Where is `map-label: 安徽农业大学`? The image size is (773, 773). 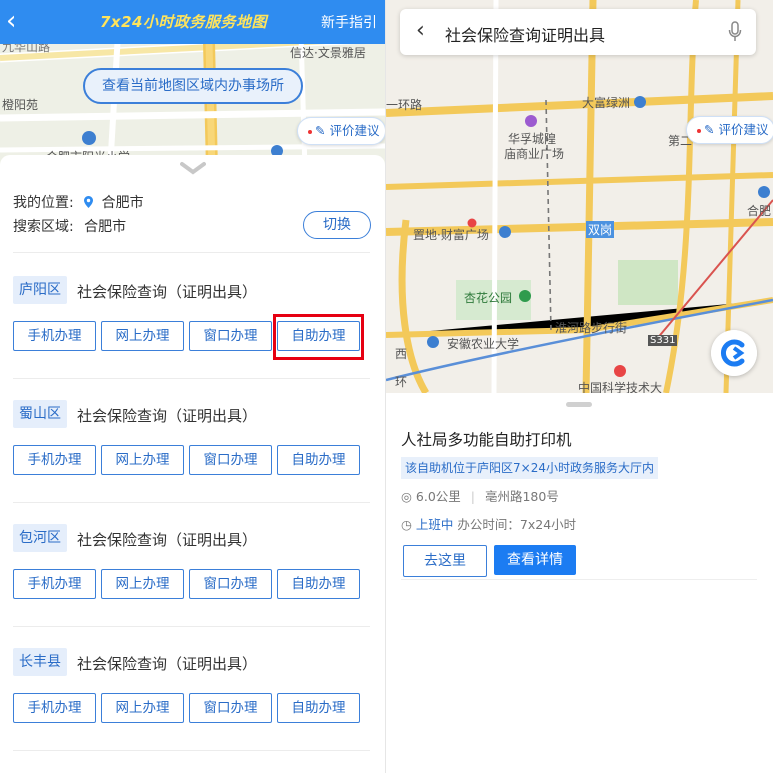 map-label: 安徽农业大学 is located at coordinates (483, 344).